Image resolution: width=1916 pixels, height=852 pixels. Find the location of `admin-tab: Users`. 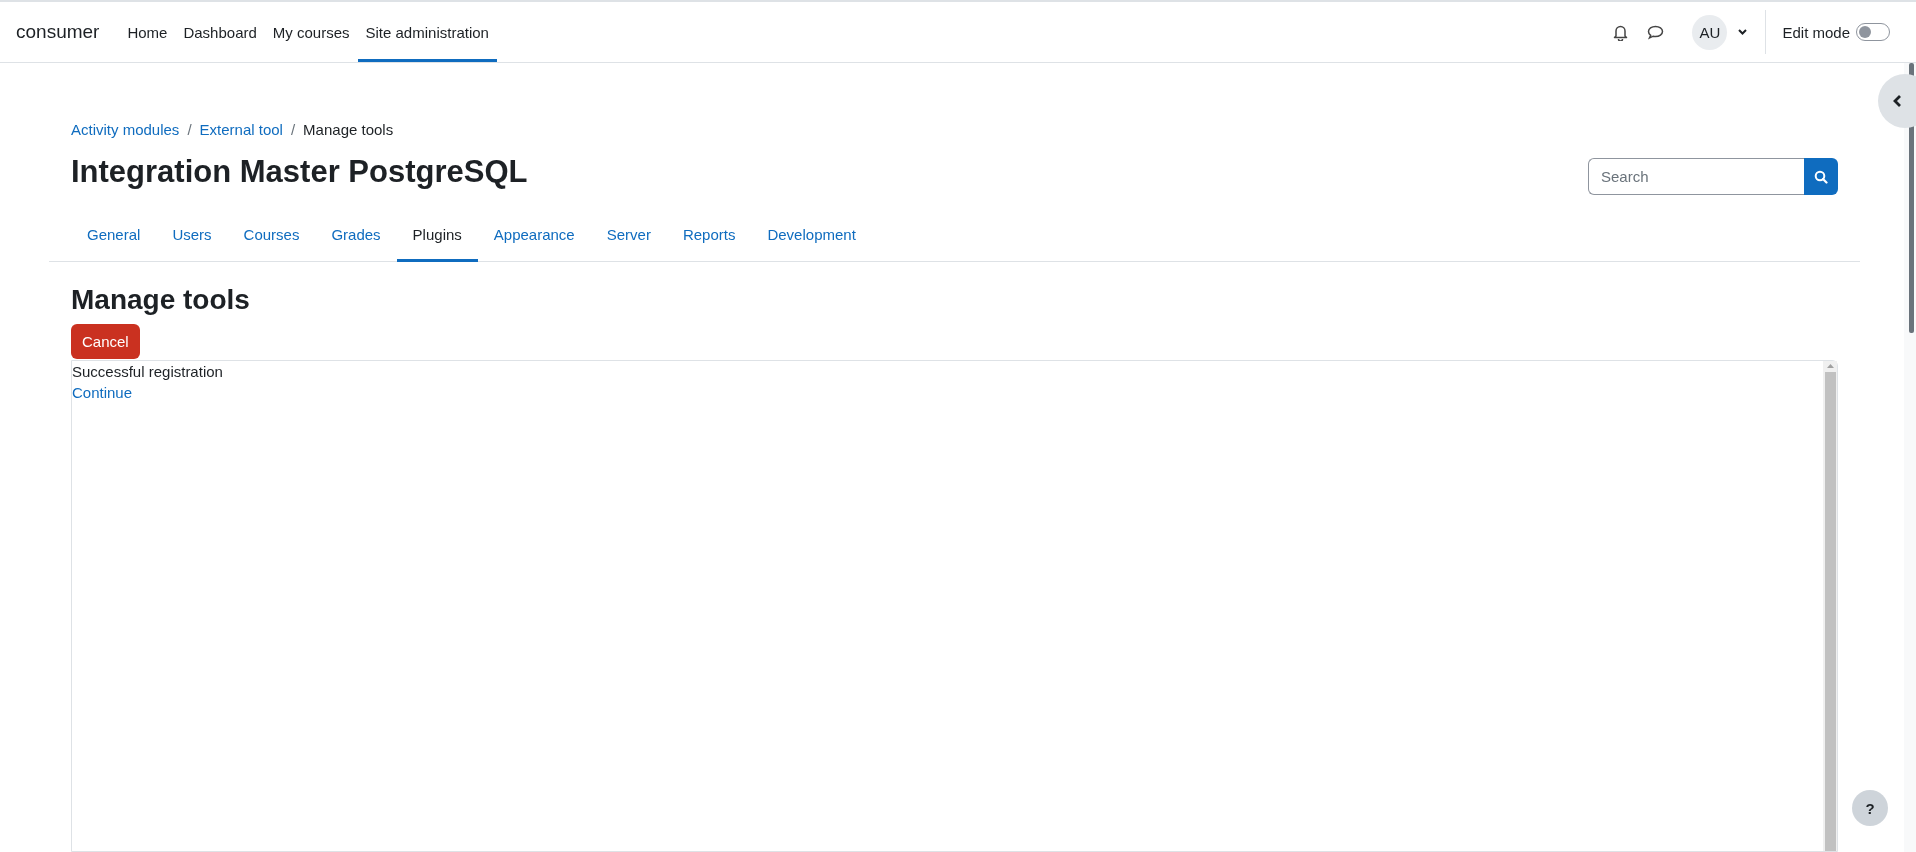

admin-tab: Users is located at coordinates (192, 237).